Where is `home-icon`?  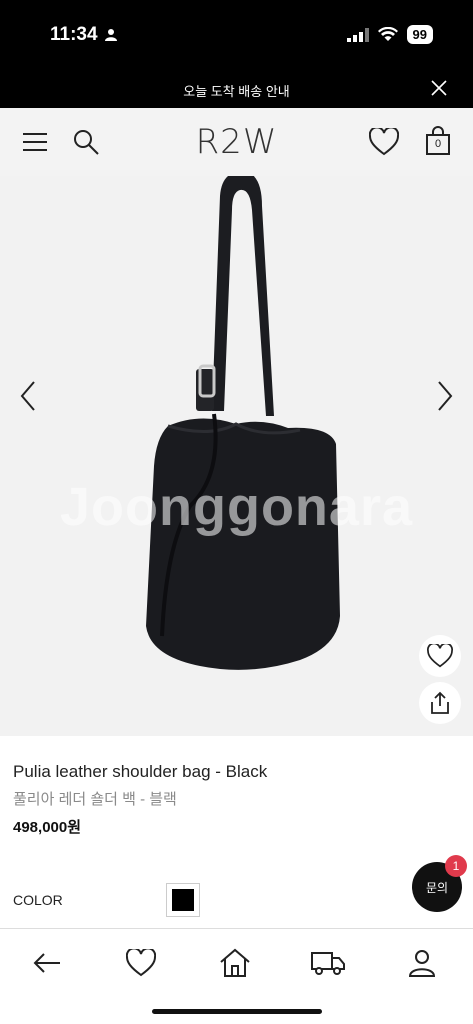 home-icon is located at coordinates (235, 962).